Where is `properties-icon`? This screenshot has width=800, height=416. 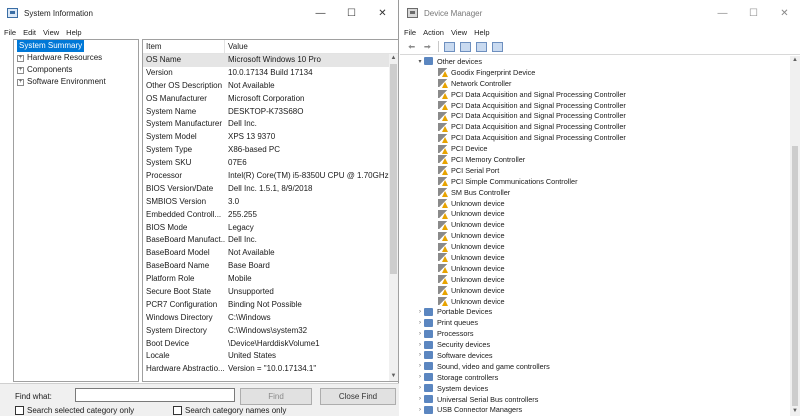
properties-icon is located at coordinates (449, 46).